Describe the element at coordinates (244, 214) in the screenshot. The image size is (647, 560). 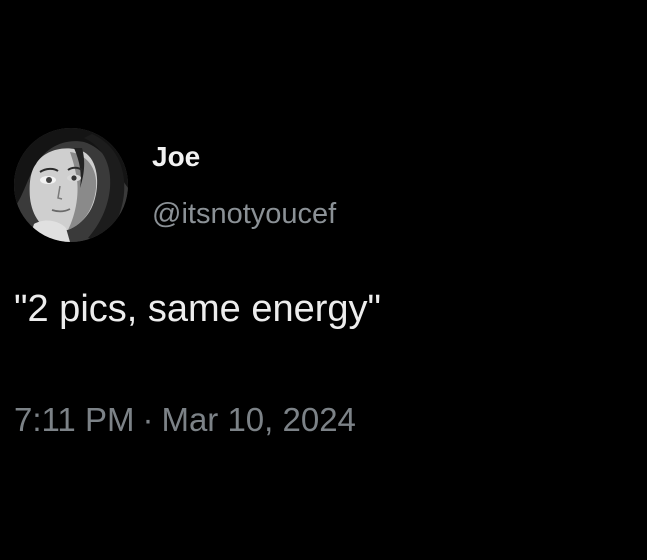
I see `user-handle: @itsnotyoucef` at that location.